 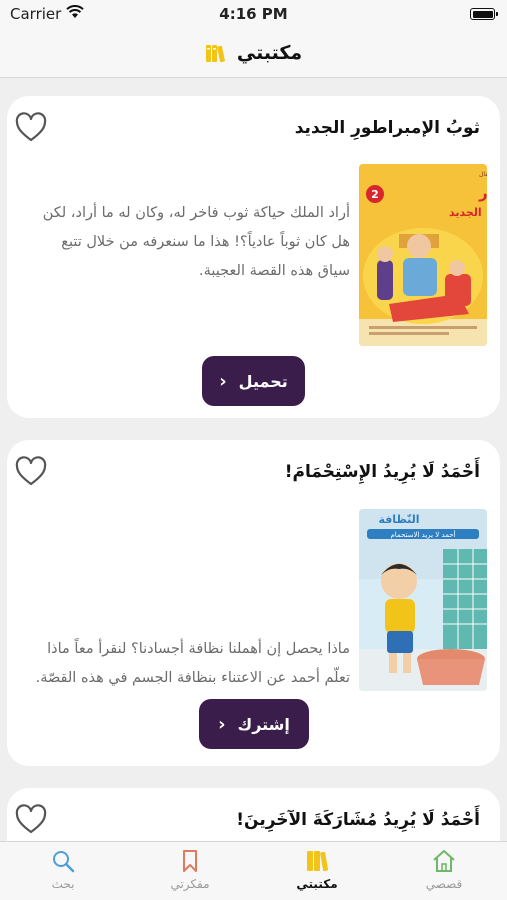 What do you see at coordinates (444, 861) in the screenshot?
I see `home-icon` at bounding box center [444, 861].